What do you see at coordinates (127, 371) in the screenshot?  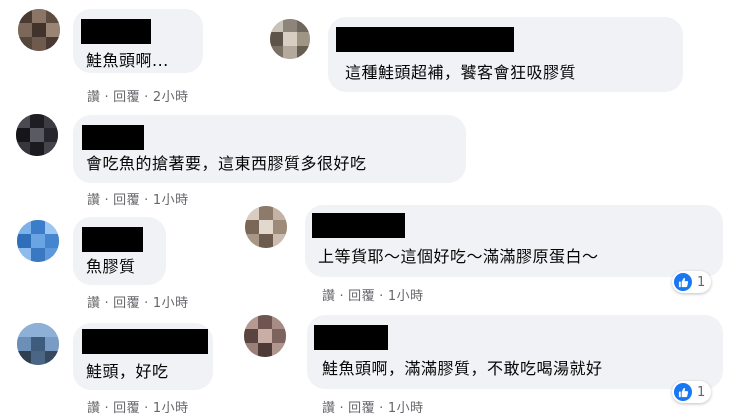 I see `comment-text: 鮭頭，好吃` at bounding box center [127, 371].